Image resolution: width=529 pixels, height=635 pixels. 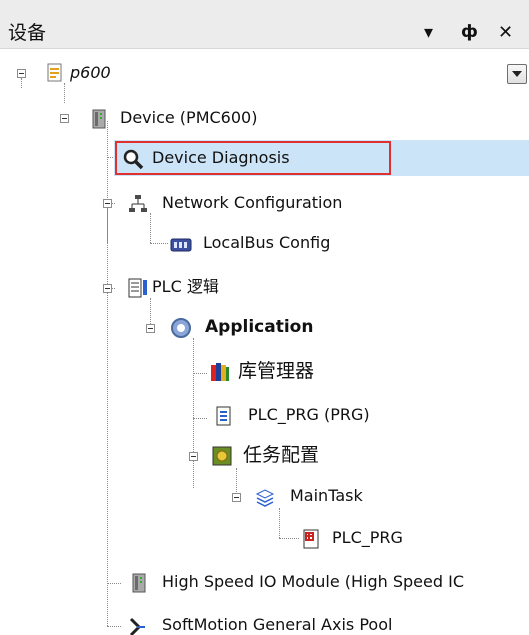 I want to click on task-config-icon, so click(x=222, y=456).